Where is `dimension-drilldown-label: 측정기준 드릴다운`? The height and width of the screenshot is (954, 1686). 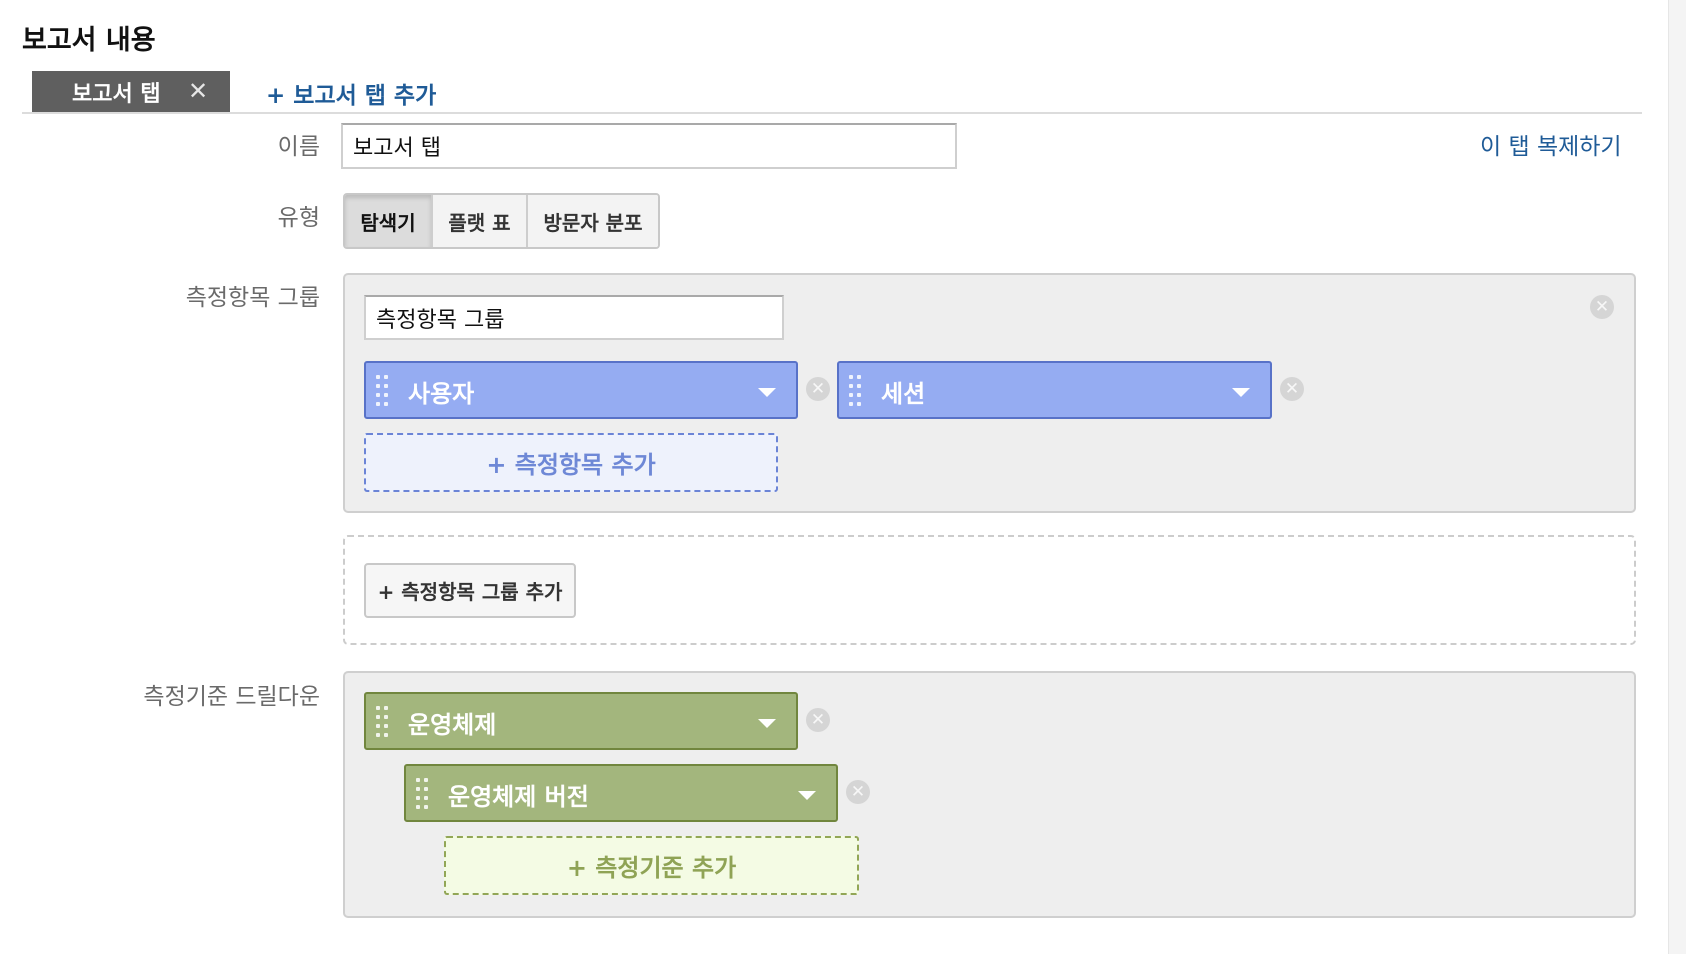 dimension-drilldown-label: 측정기준 드릴다운 is located at coordinates (231, 697).